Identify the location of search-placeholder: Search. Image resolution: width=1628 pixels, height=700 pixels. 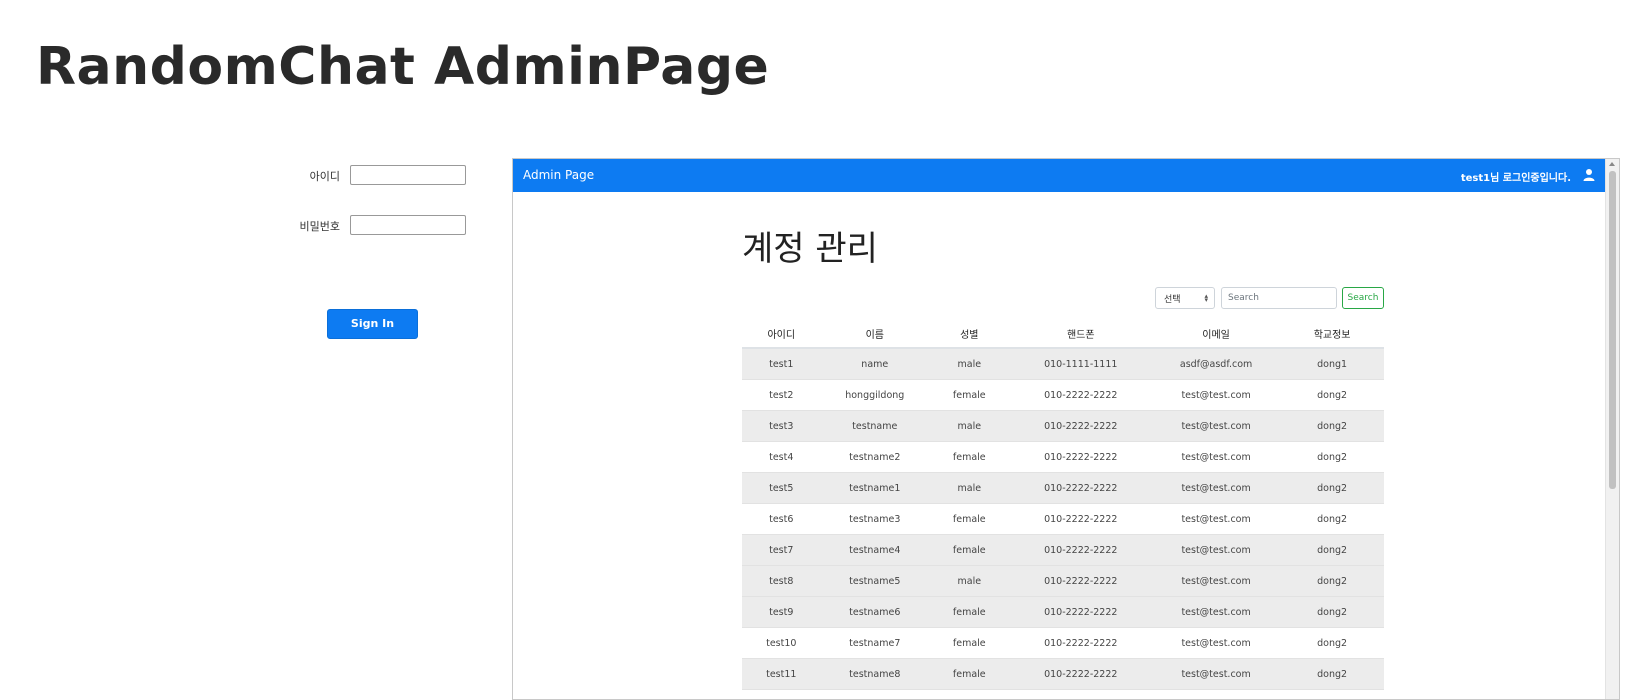
(1243, 298).